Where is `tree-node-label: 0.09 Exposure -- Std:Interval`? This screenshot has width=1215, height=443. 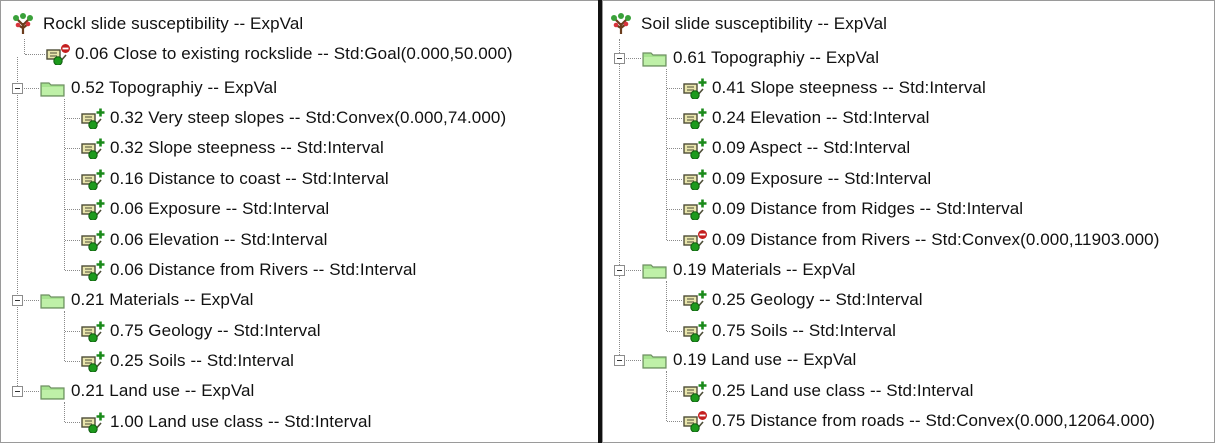 tree-node-label: 0.09 Exposure -- Std:Interval is located at coordinates (822, 178).